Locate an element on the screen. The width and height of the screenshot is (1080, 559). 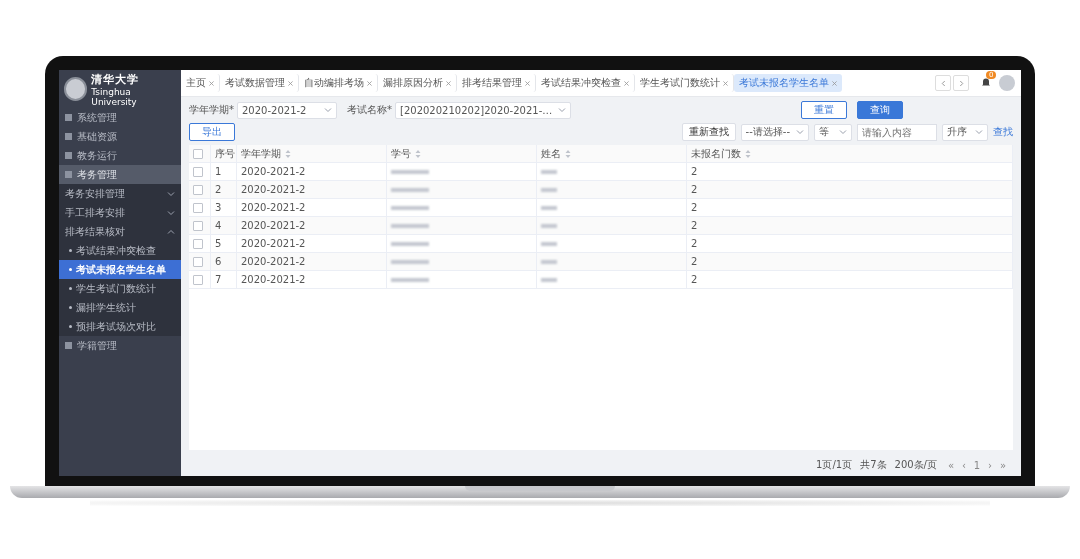
page-size: 200条/页 is located at coordinates (915, 465).